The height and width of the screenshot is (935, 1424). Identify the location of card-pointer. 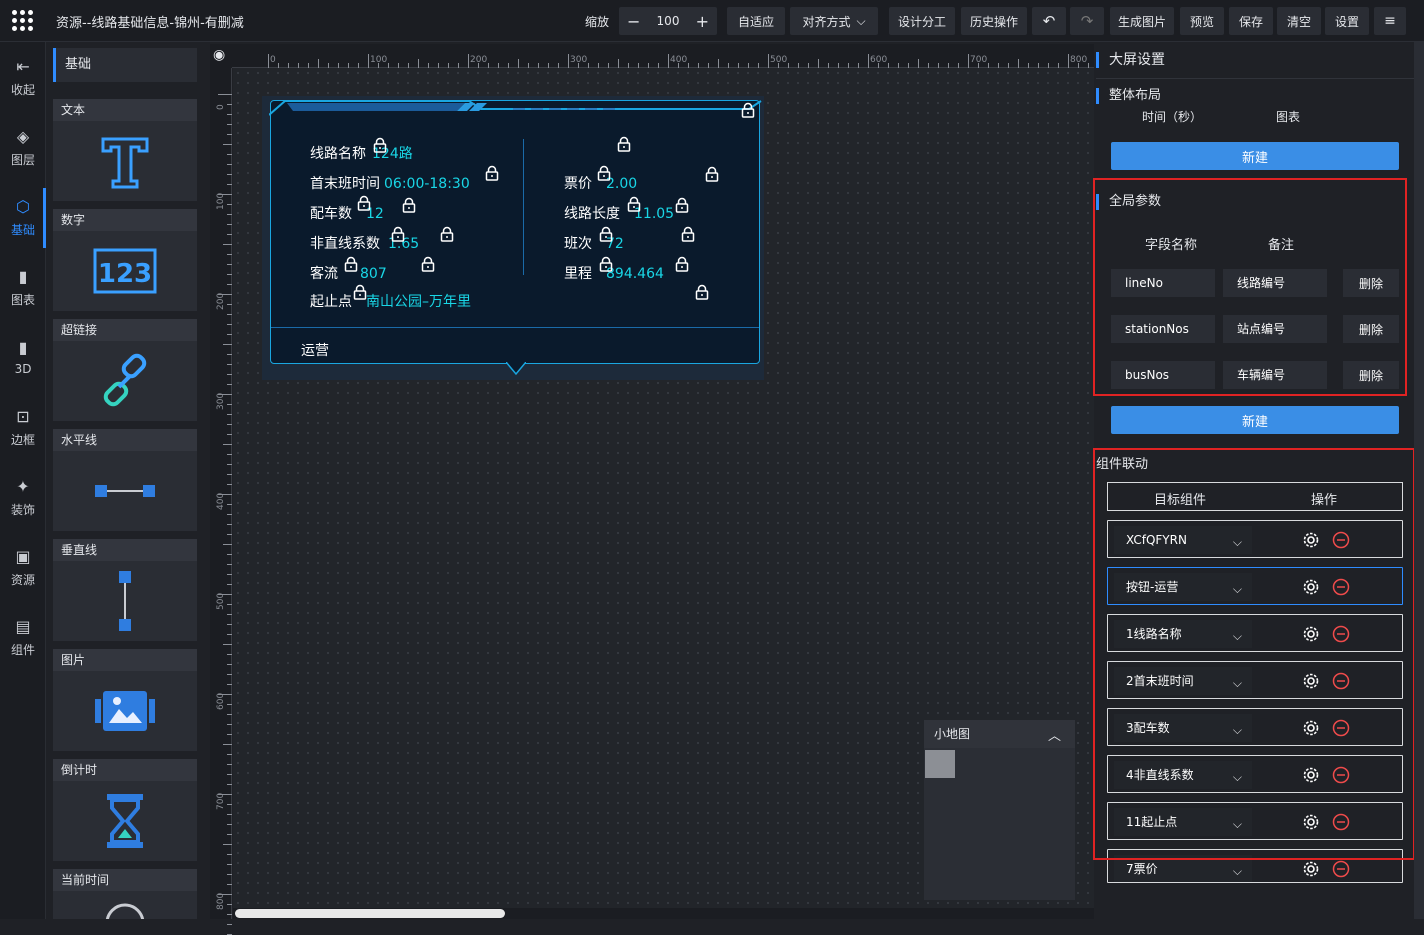
(516, 369).